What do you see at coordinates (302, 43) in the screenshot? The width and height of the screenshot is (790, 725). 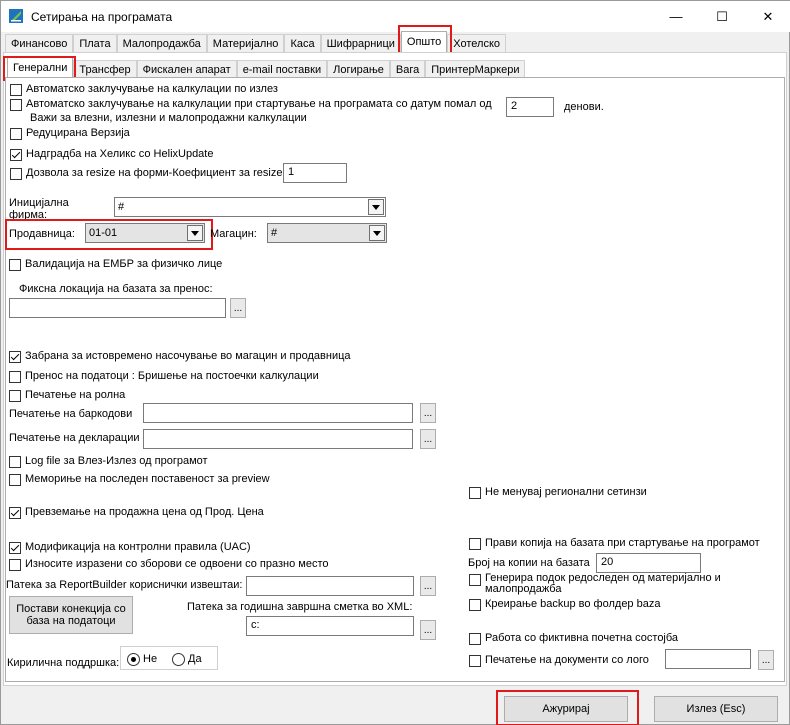 I see `tab-kasa: Каса` at bounding box center [302, 43].